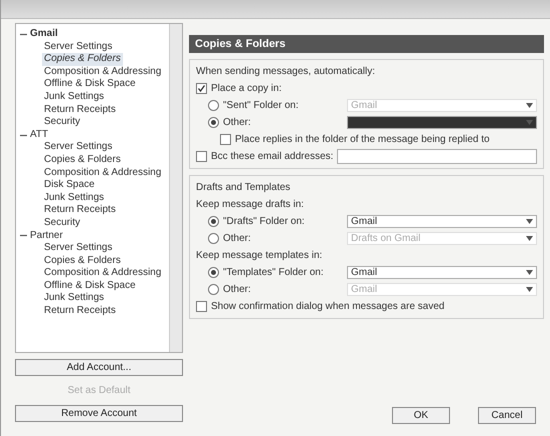 Image resolution: width=550 pixels, height=436 pixels. I want to click on radio-label: "Templates" Folder on:, so click(273, 272).